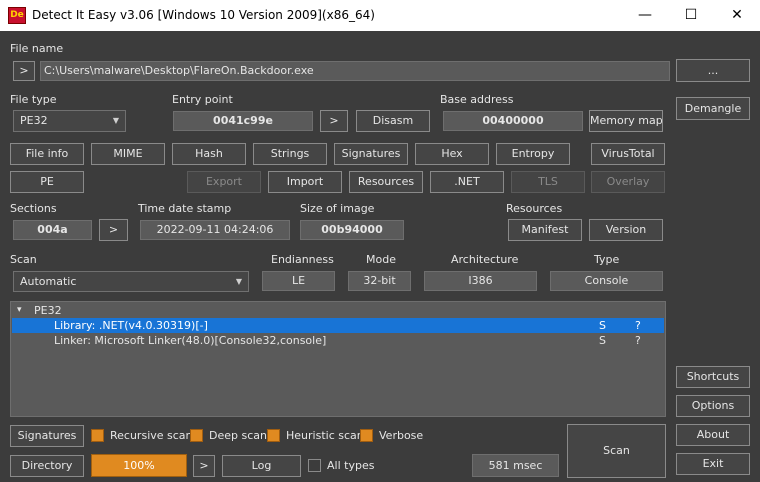 The height and width of the screenshot is (482, 760). What do you see at coordinates (548, 182) in the screenshot?
I see `tls-button: TLS` at bounding box center [548, 182].